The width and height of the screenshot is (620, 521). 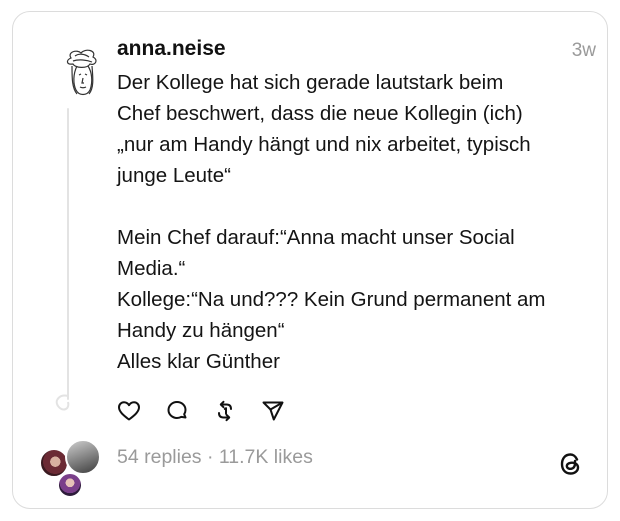 What do you see at coordinates (583, 50) in the screenshot?
I see `timestamp: 3w` at bounding box center [583, 50].